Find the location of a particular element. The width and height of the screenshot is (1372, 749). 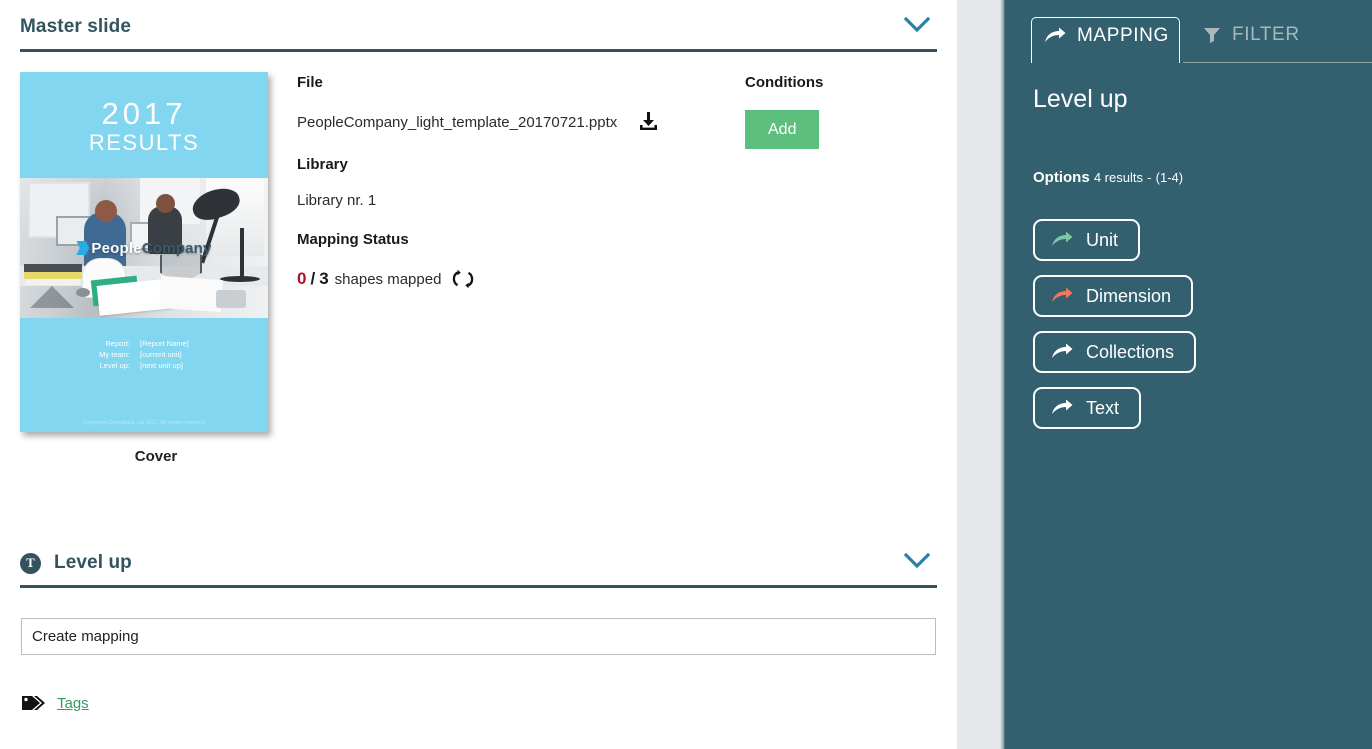

text-circle-icon: T is located at coordinates (30, 563).